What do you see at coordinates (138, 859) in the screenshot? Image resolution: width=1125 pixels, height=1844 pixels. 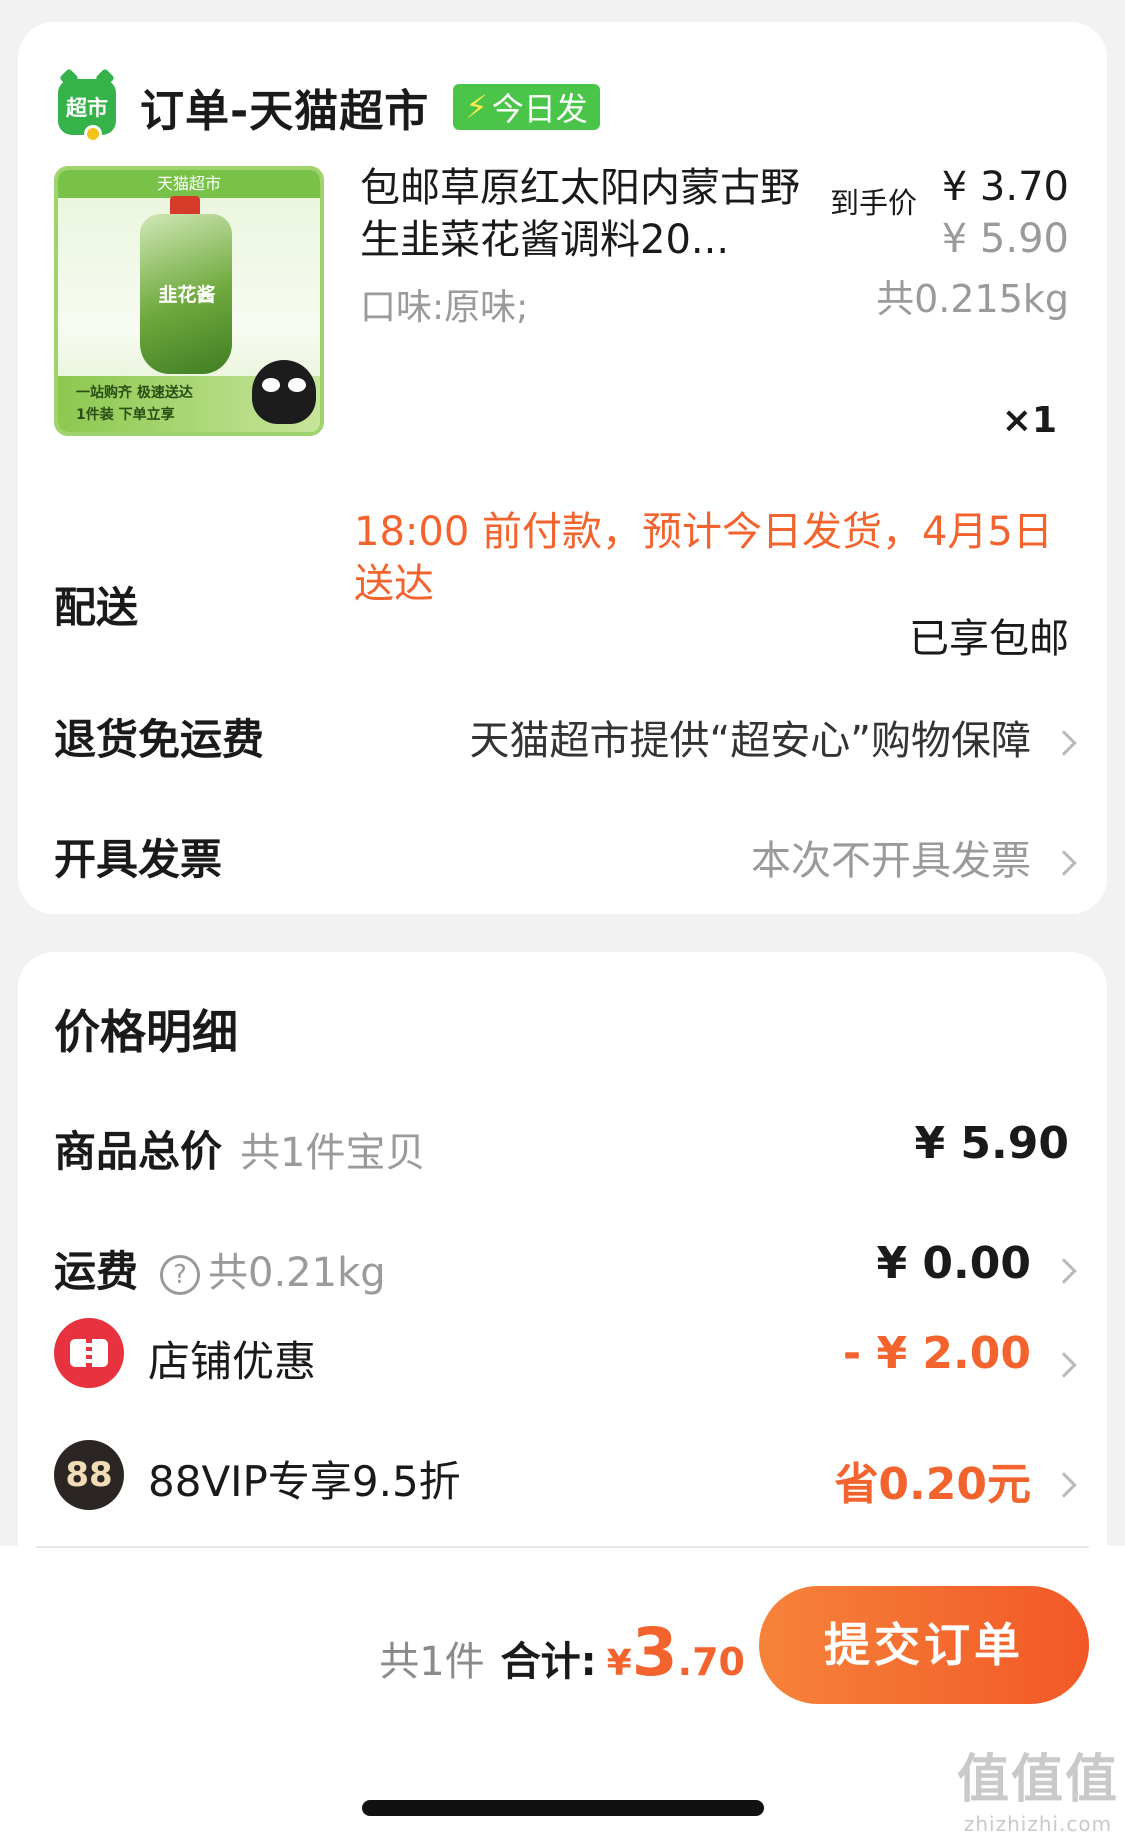 I see `invoice-label: 开具发票` at bounding box center [138, 859].